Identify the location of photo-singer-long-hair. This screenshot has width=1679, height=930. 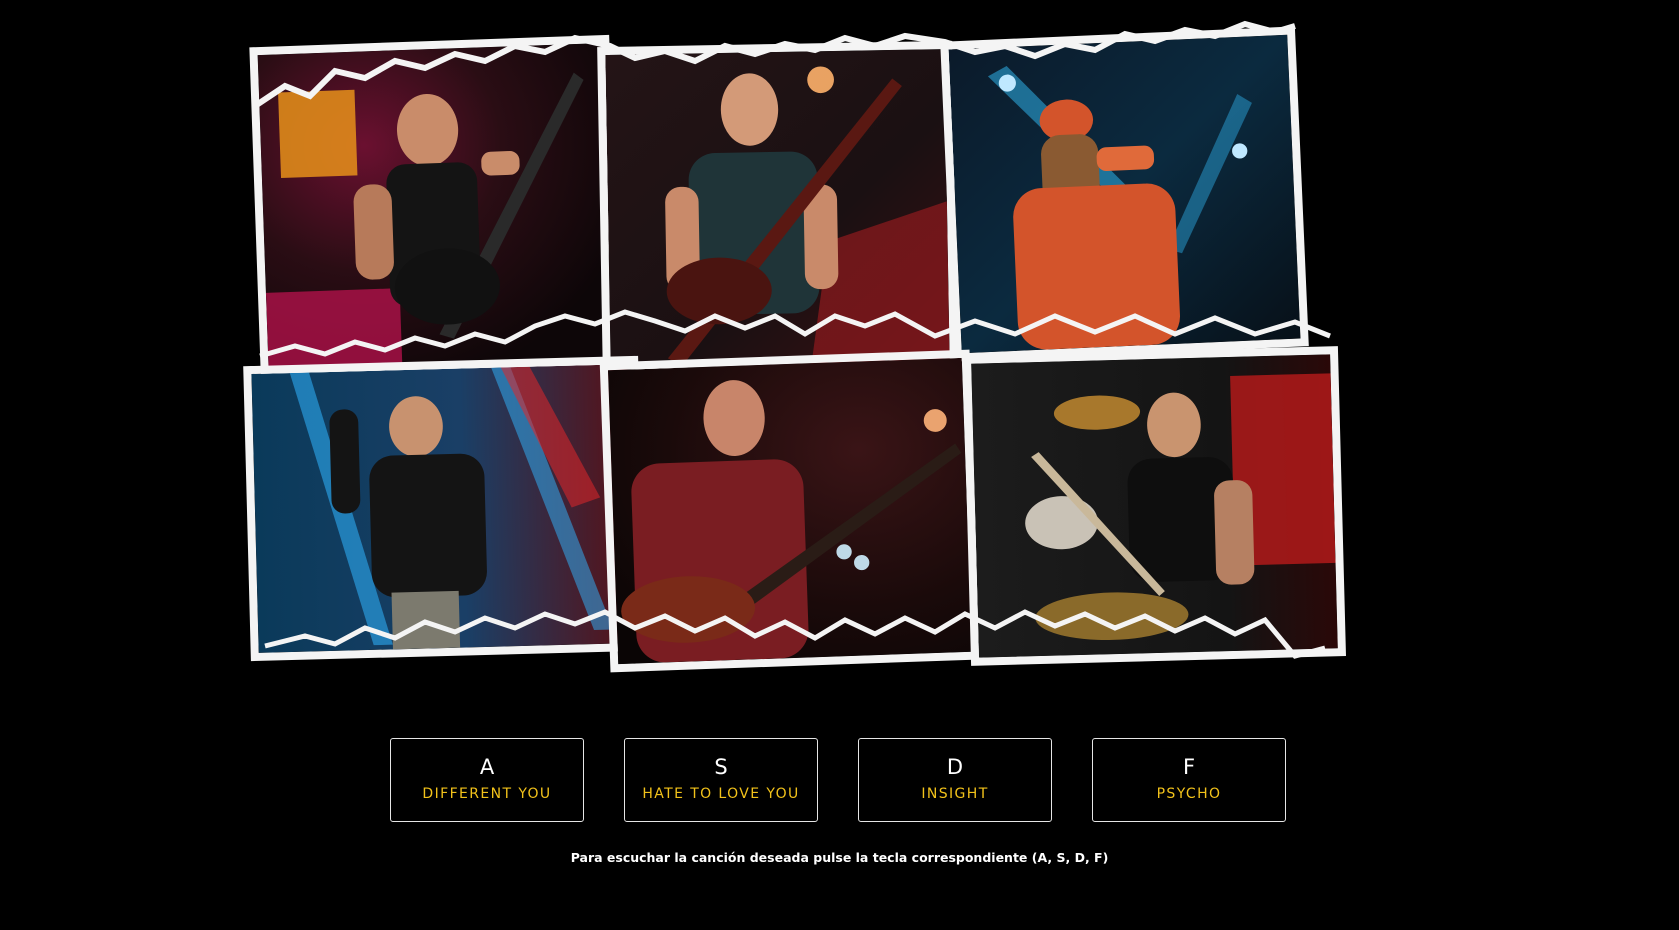
(1124, 194).